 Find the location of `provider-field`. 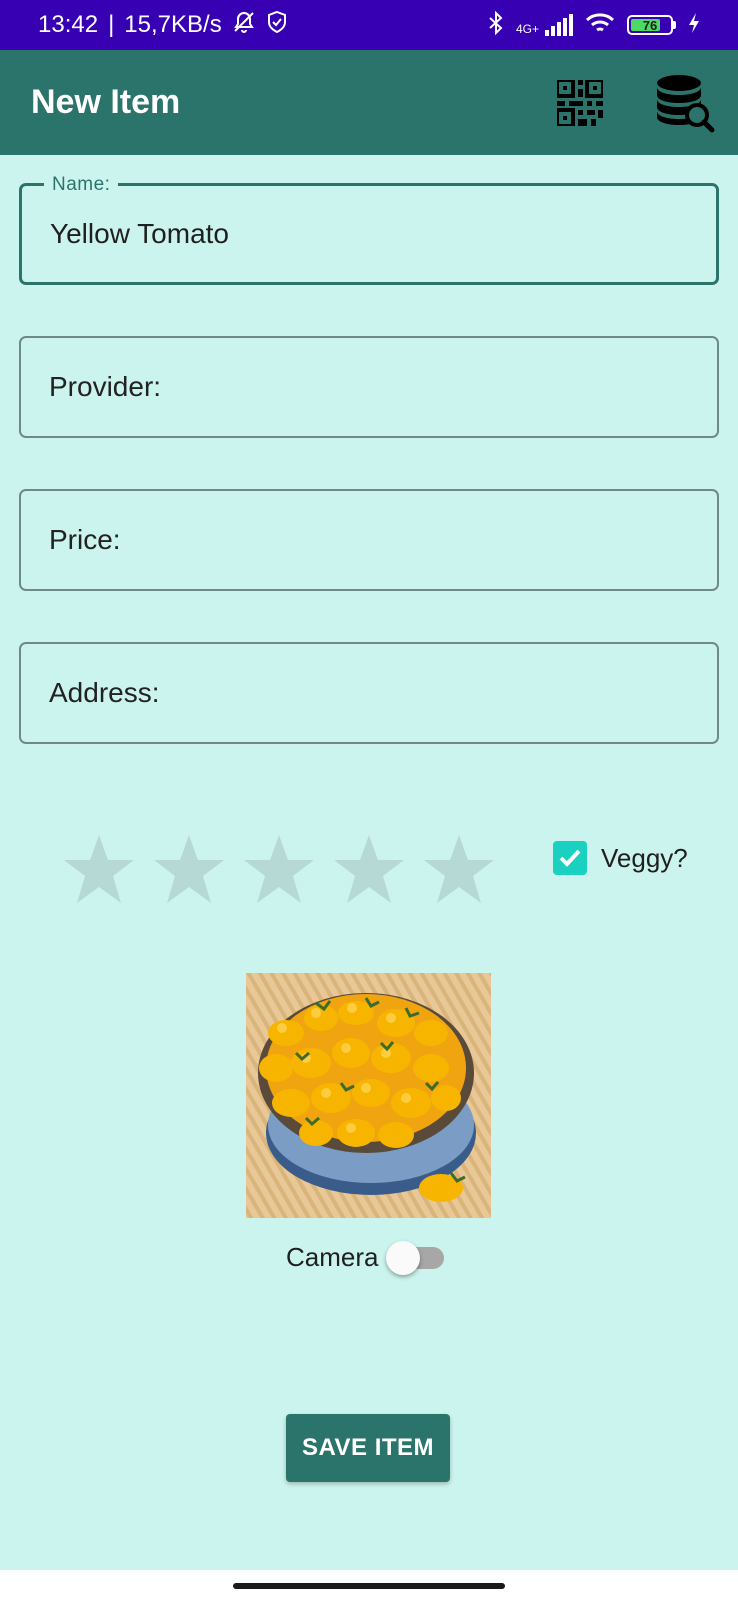

provider-field is located at coordinates (369, 387).